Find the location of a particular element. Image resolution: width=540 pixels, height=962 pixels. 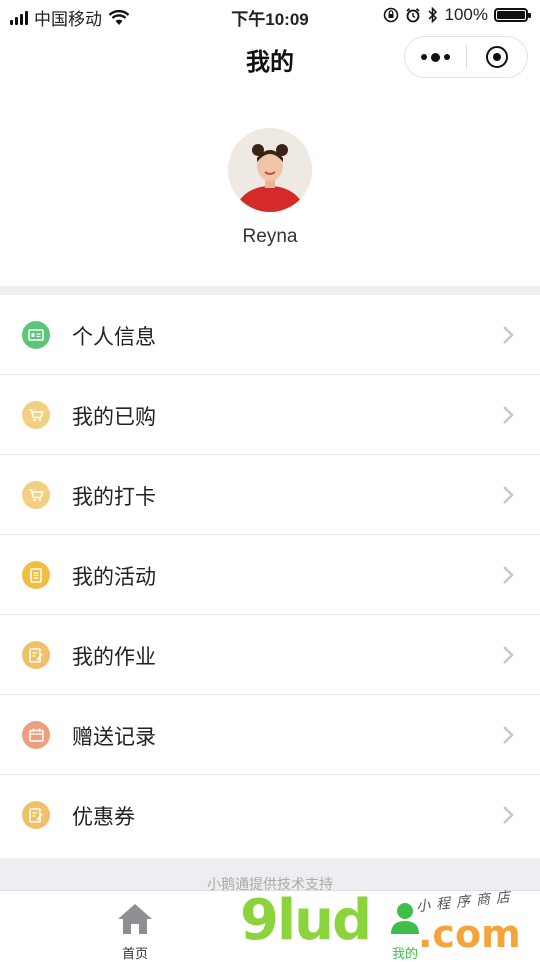

section-gap is located at coordinates (270, 290).